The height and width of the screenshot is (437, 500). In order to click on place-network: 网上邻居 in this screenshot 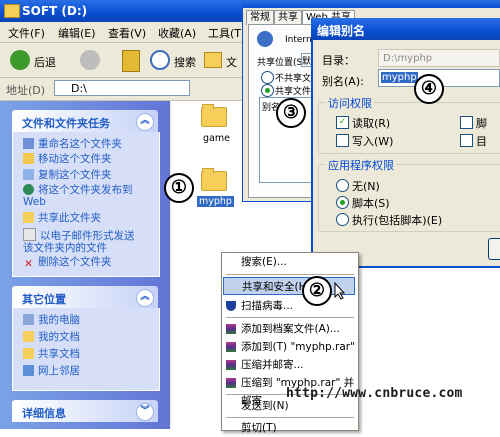, I will do `click(51, 371)`.